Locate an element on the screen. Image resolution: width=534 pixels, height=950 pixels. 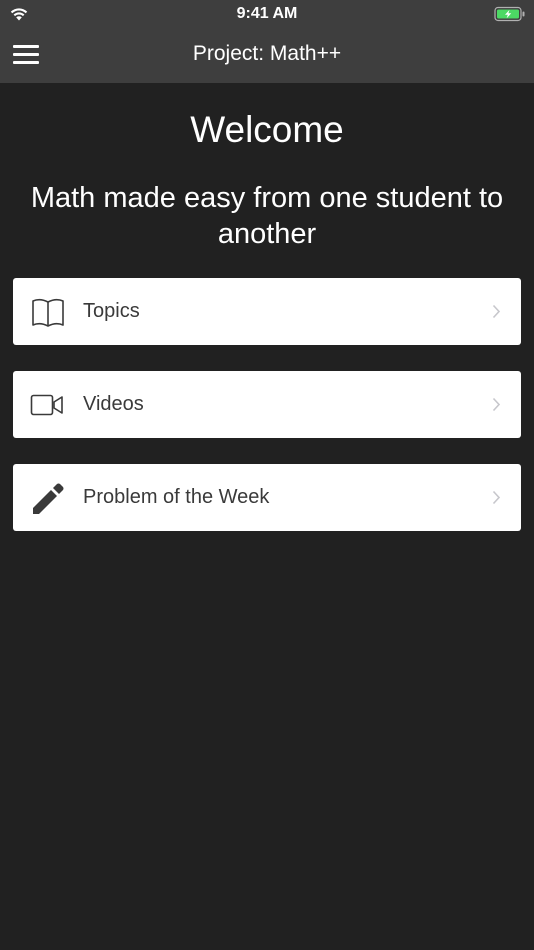
welcome-heading: Welcome is located at coordinates (267, 129).